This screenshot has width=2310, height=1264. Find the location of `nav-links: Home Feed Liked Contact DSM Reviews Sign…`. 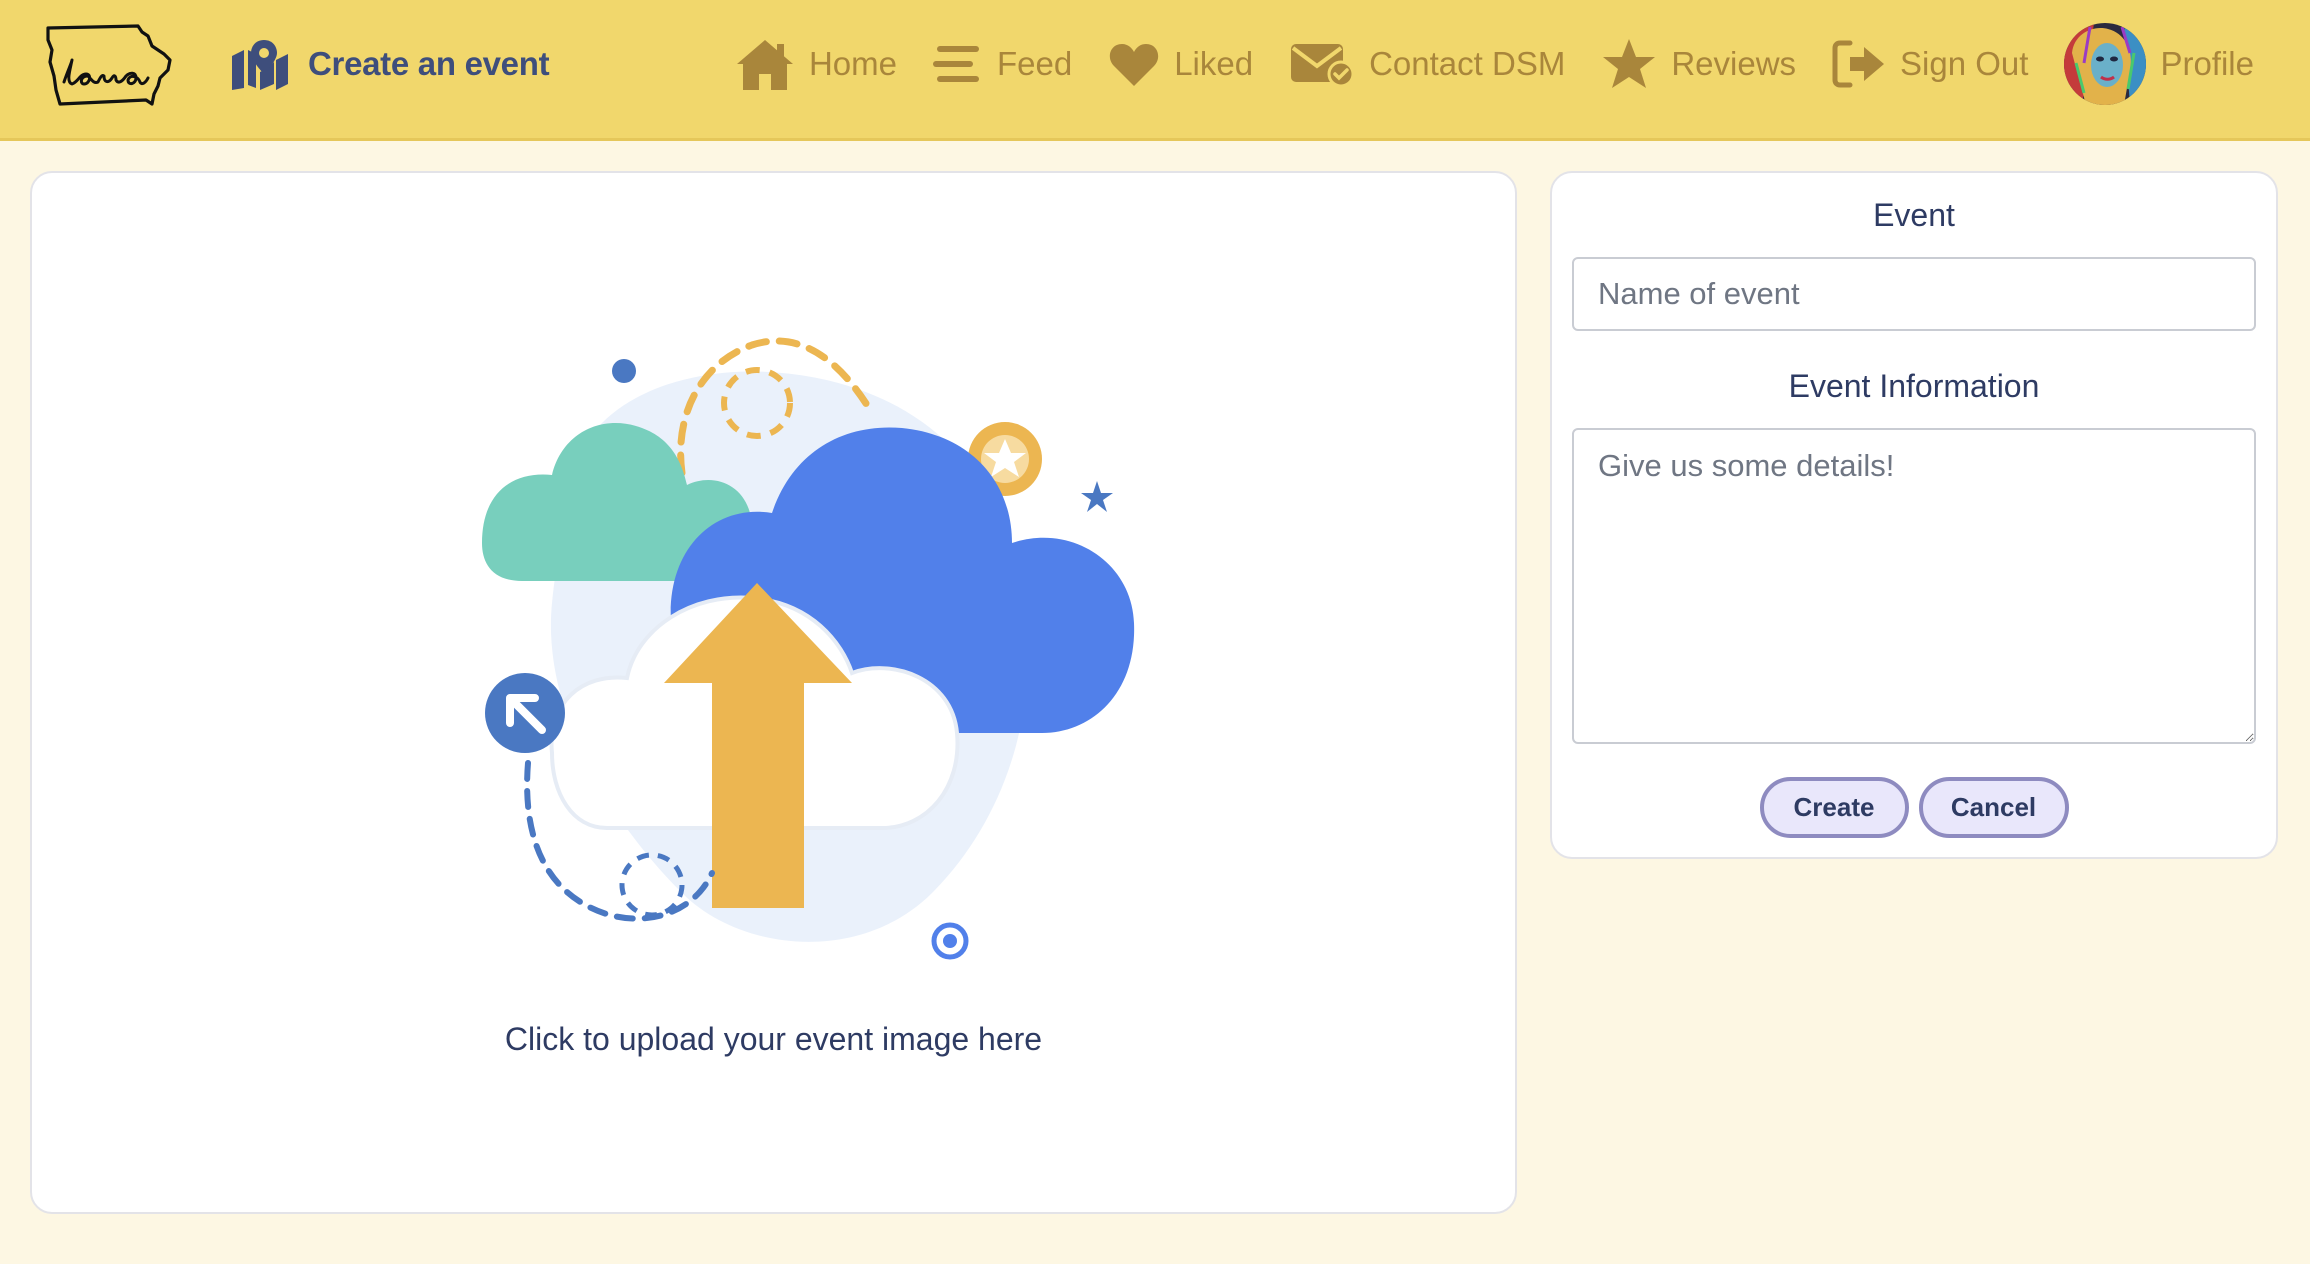

nav-links: Home Feed Liked Contact DSM Reviews Sign… is located at coordinates (1494, 64).